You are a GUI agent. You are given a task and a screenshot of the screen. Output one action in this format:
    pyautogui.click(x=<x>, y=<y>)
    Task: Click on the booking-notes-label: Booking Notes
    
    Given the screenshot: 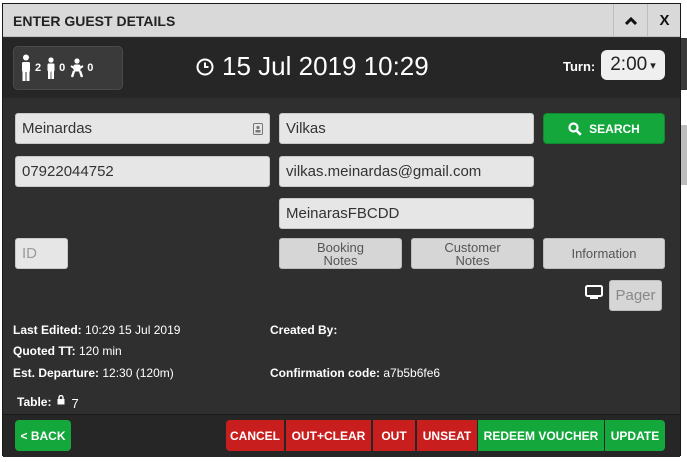 What is the action you would take?
    pyautogui.click(x=340, y=253)
    